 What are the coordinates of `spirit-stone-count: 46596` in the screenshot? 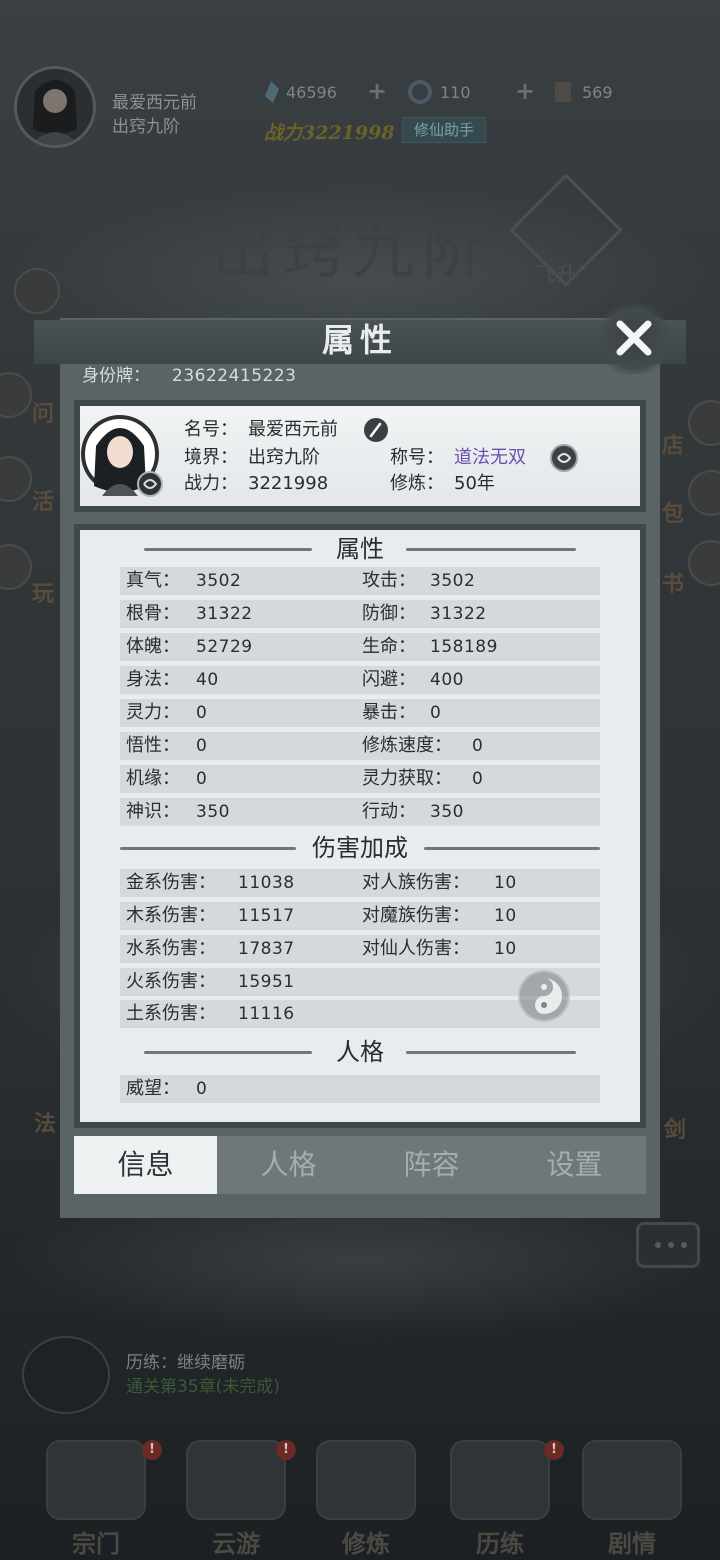 It's located at (311, 92).